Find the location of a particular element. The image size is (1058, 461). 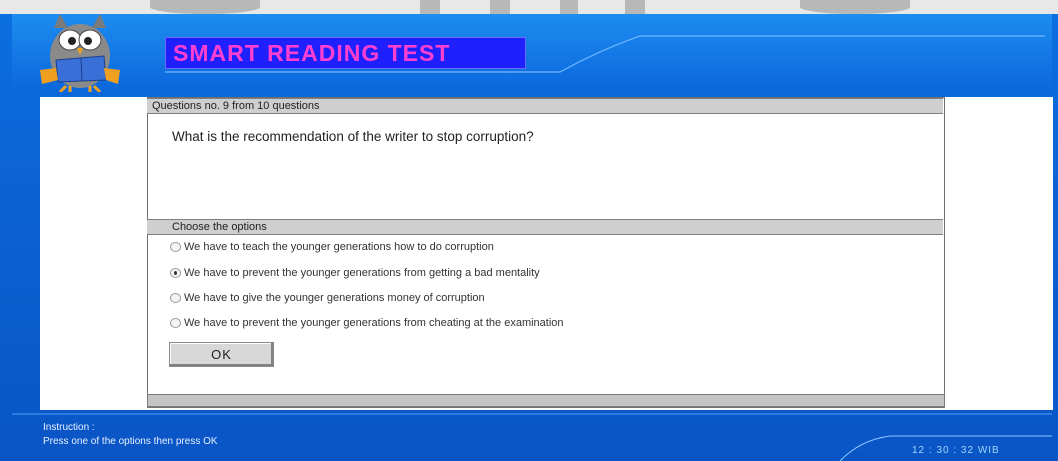

clock: 12 : 30 : 32 WIB is located at coordinates (956, 450).